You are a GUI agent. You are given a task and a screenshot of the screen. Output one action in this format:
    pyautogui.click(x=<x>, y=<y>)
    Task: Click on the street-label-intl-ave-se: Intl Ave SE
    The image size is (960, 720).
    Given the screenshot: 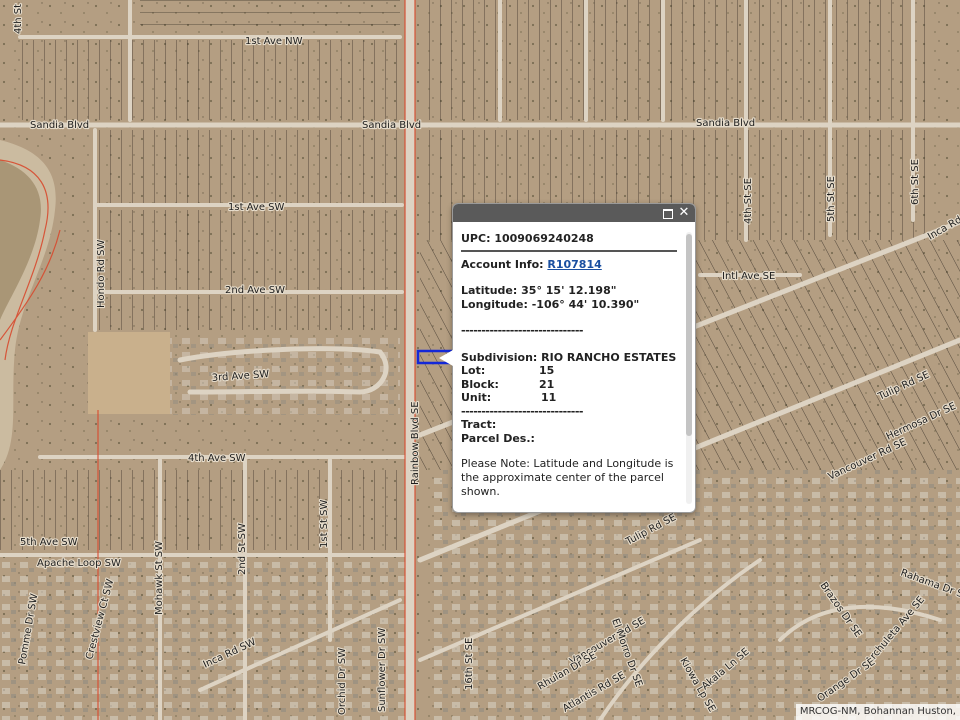 What is the action you would take?
    pyautogui.click(x=748, y=276)
    